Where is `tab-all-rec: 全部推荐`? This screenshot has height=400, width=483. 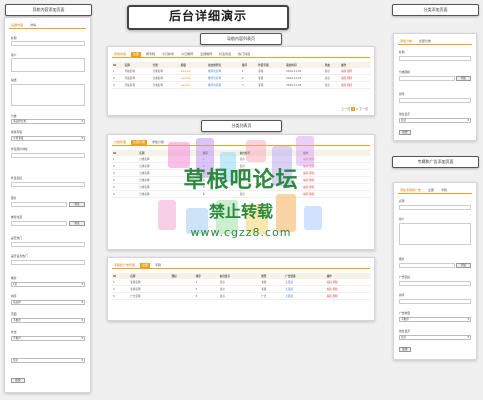 tab-all-rec: 全部推荐 is located at coordinates (206, 54).